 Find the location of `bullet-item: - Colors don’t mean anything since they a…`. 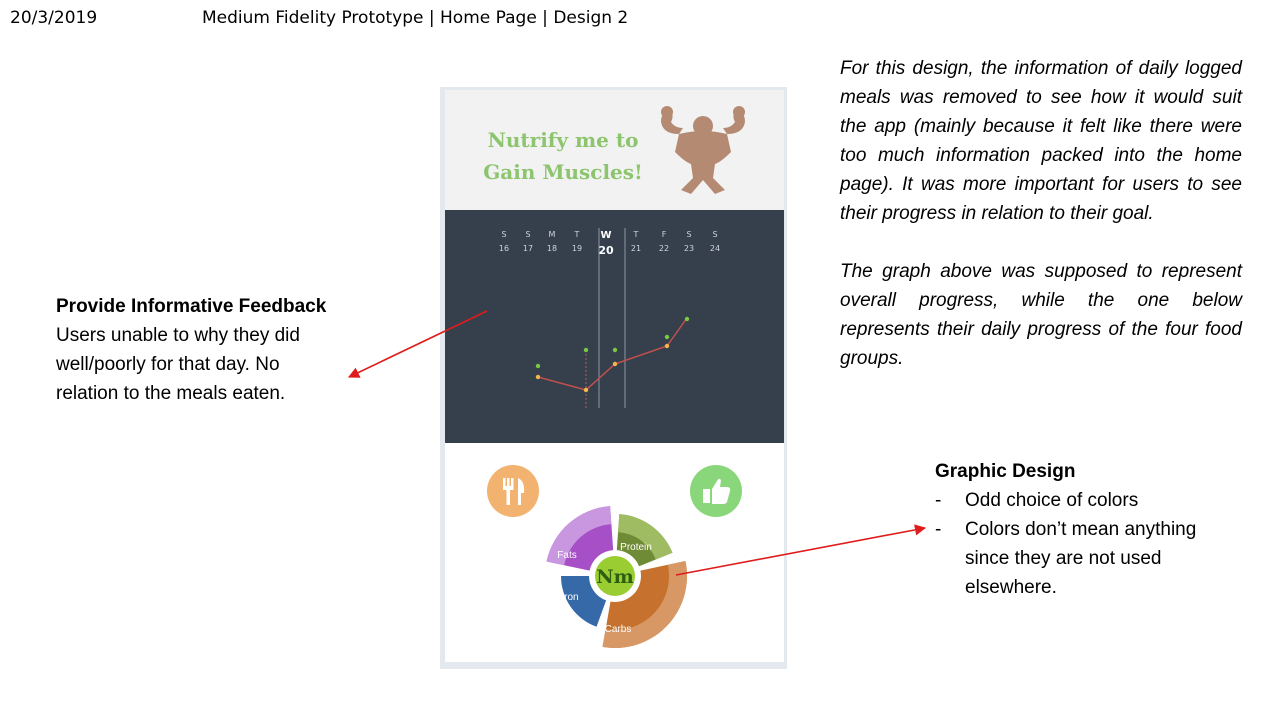

bullet-item: - Colors don’t mean anything since they a… is located at coordinates (1066, 558).